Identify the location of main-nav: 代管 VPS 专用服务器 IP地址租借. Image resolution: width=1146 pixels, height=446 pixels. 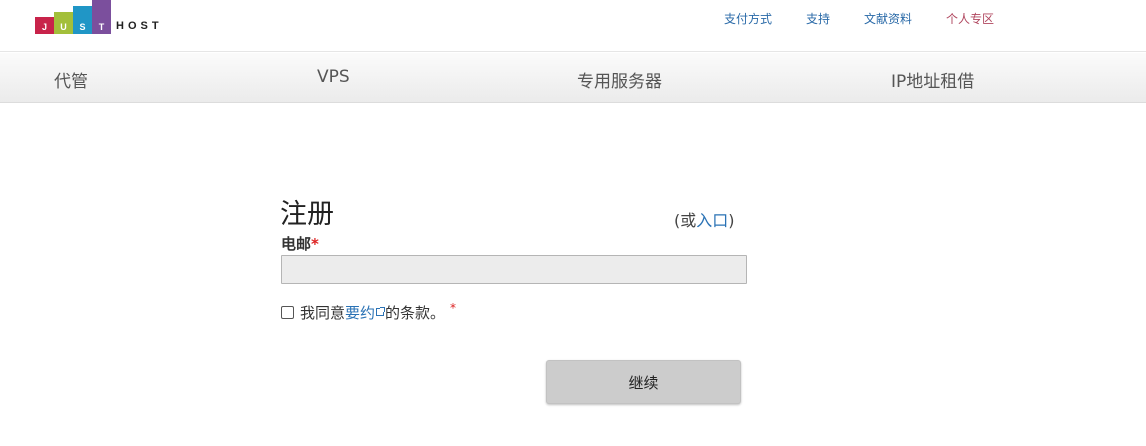
(573, 78).